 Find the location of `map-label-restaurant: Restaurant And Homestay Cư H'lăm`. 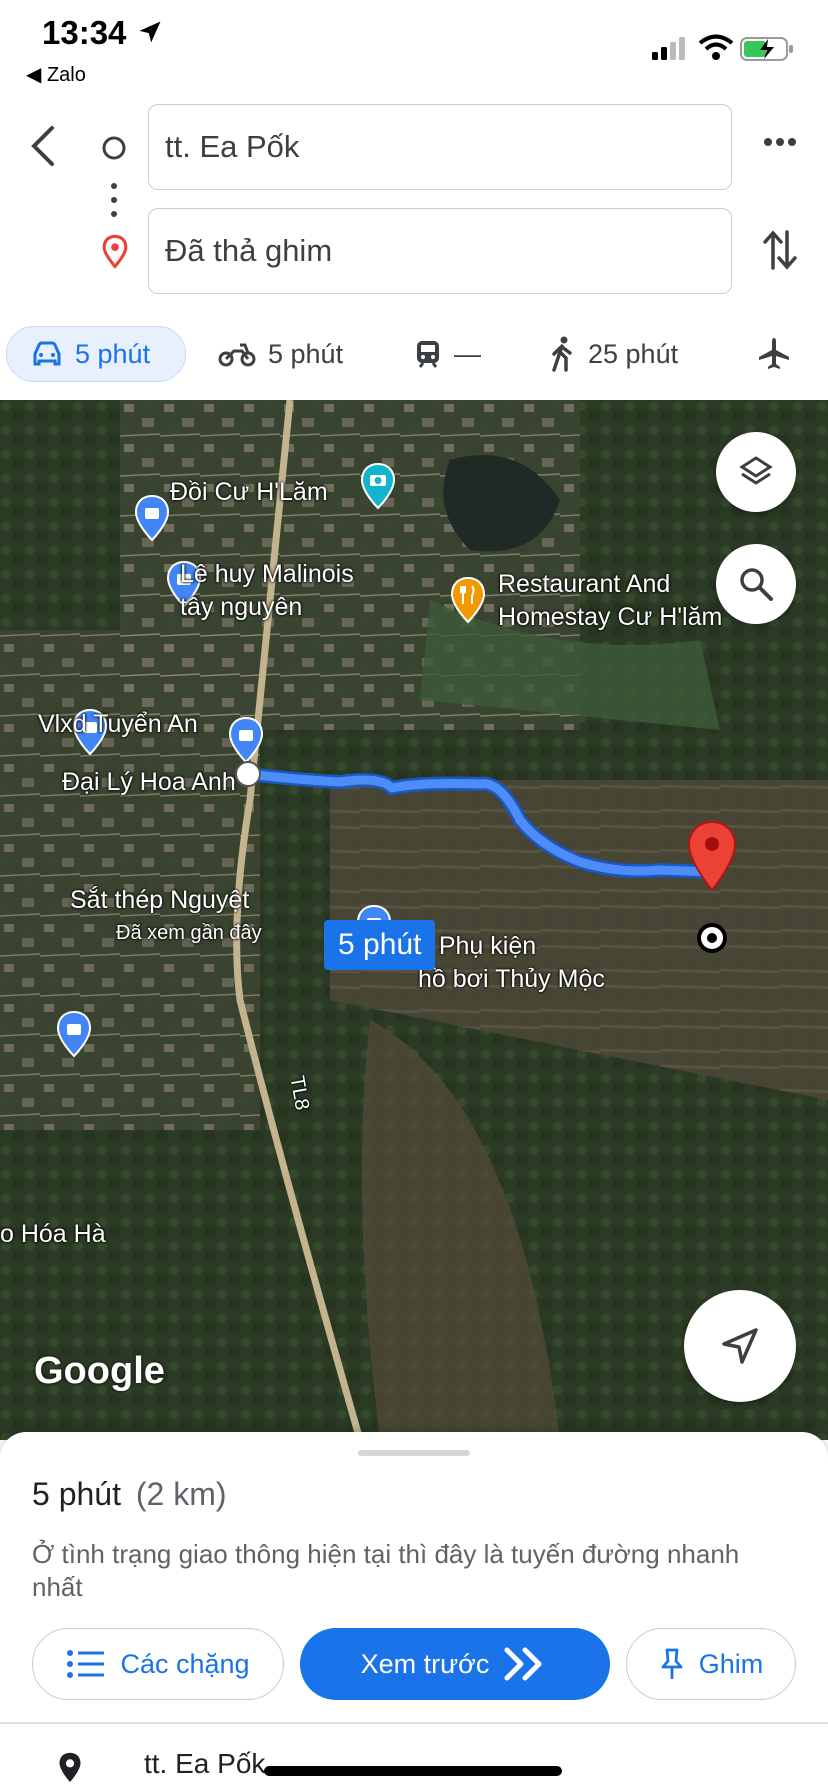

map-label-restaurant: Restaurant And Homestay Cư H'lăm is located at coordinates (610, 600).